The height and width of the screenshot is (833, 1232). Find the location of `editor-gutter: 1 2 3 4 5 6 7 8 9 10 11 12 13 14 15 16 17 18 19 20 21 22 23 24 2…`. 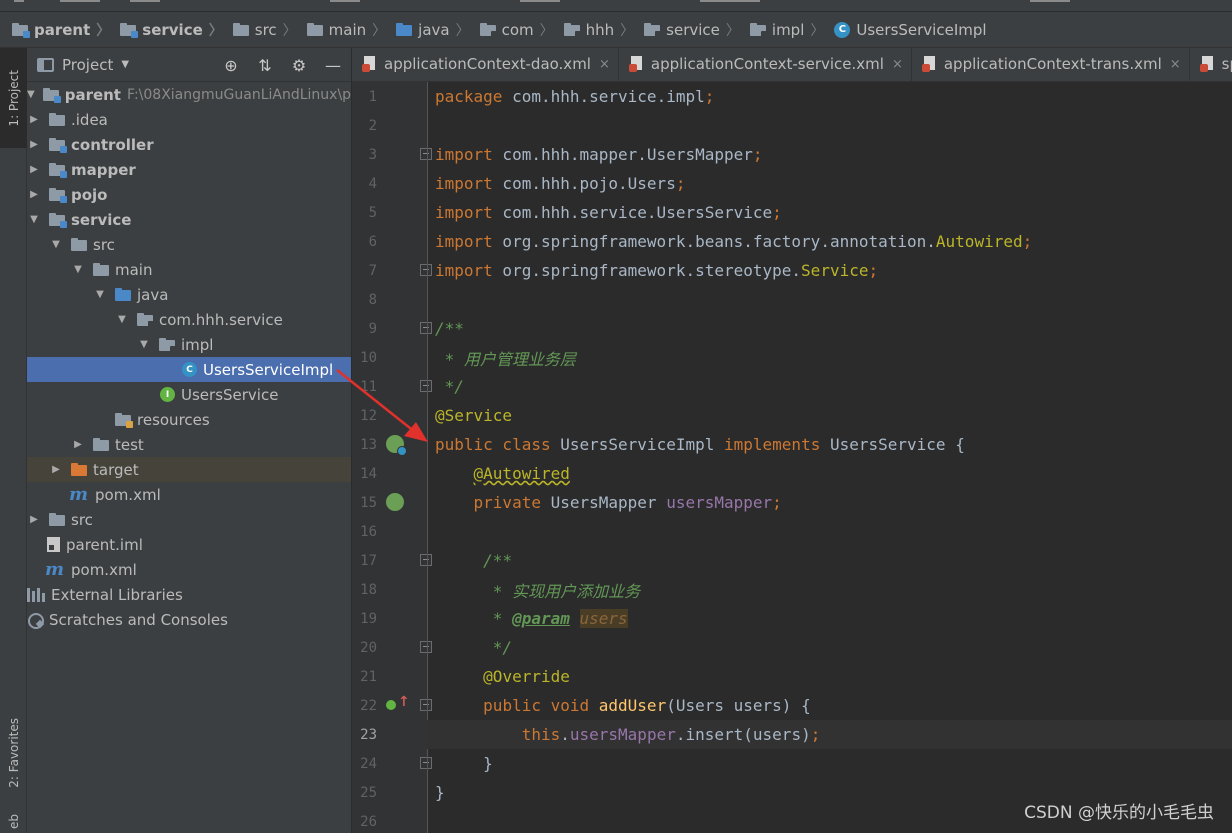

editor-gutter: 1 2 3 4 5 6 7 8 9 10 11 12 13 14 15 16 17 18 19 20 21 22 23 24 2… is located at coordinates (392, 457).